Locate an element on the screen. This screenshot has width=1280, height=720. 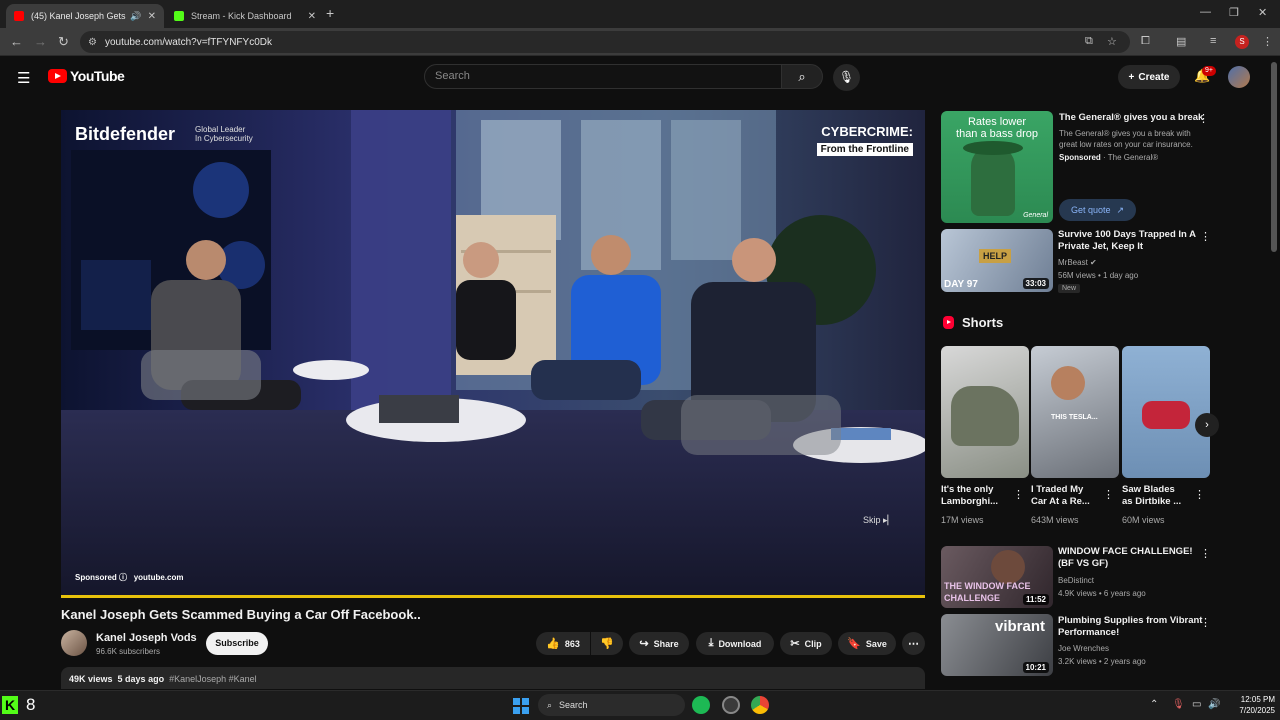
skip-label: Skip is located at coordinates (872, 520).